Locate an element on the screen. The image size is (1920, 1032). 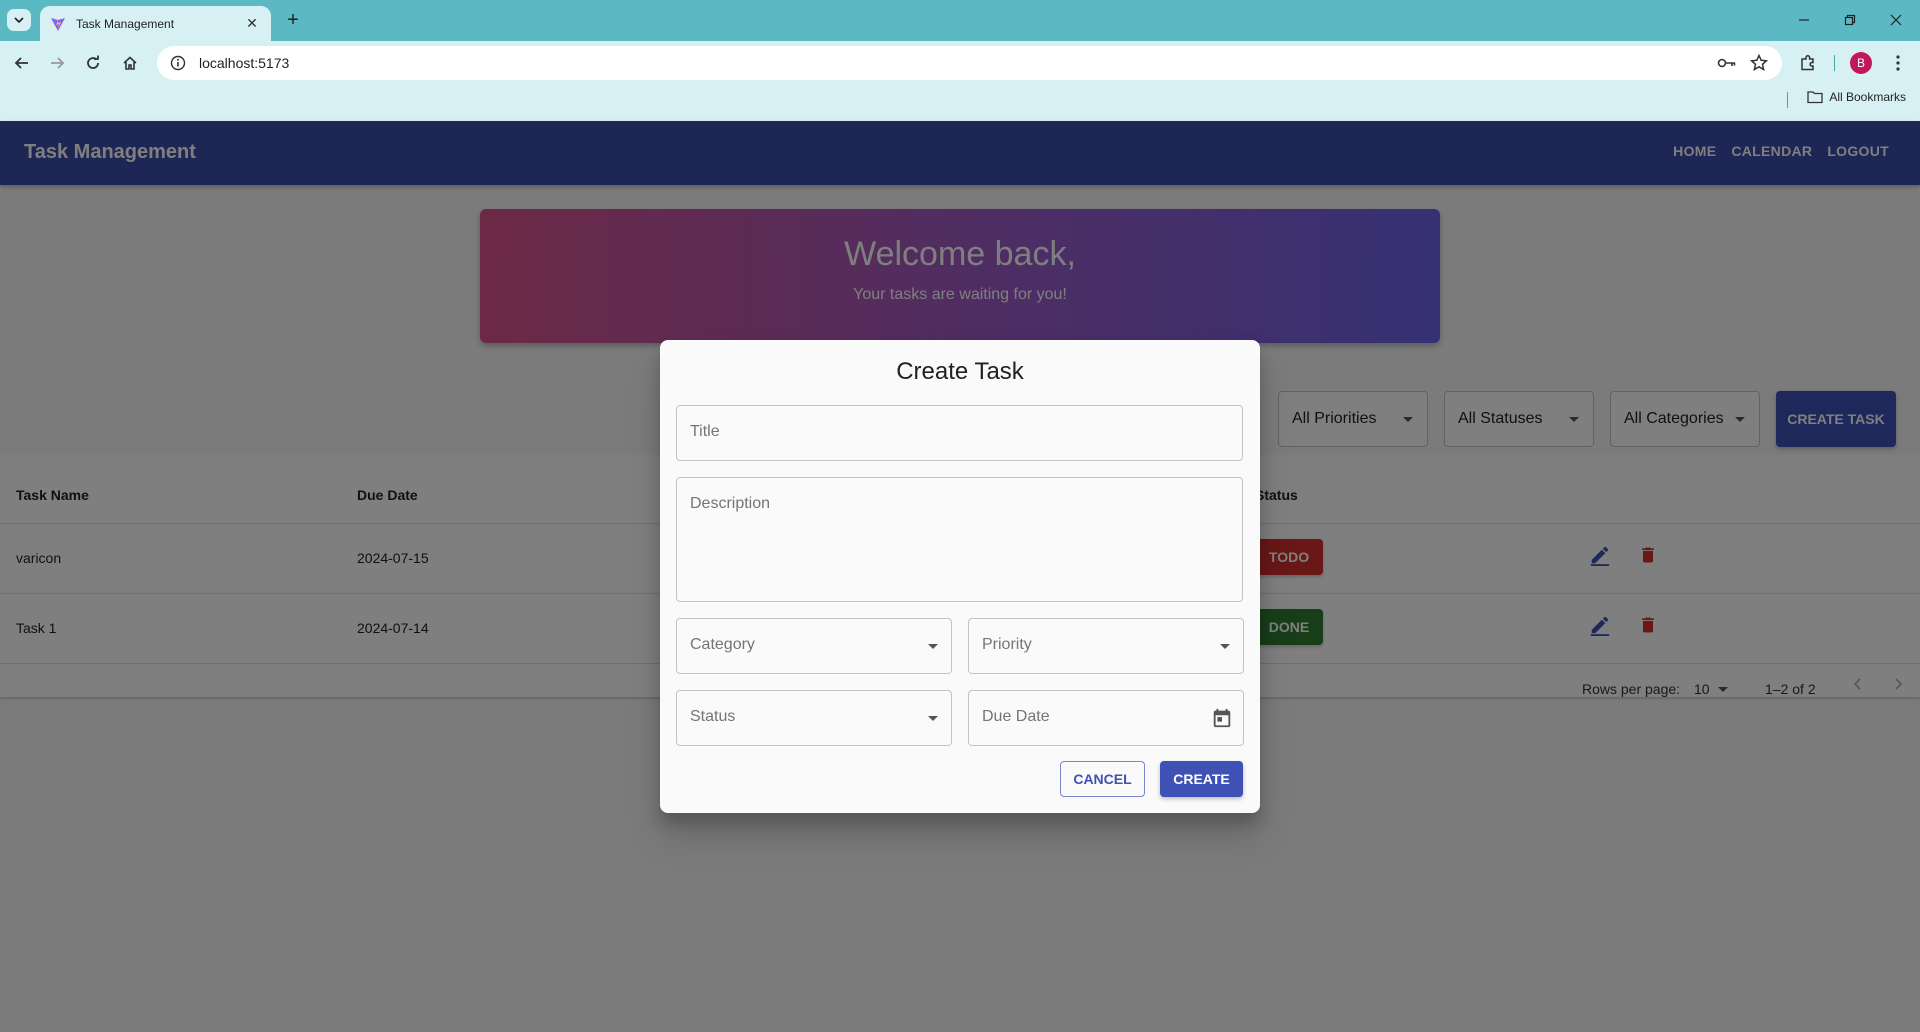
title-field-label: Title is located at coordinates (705, 431).